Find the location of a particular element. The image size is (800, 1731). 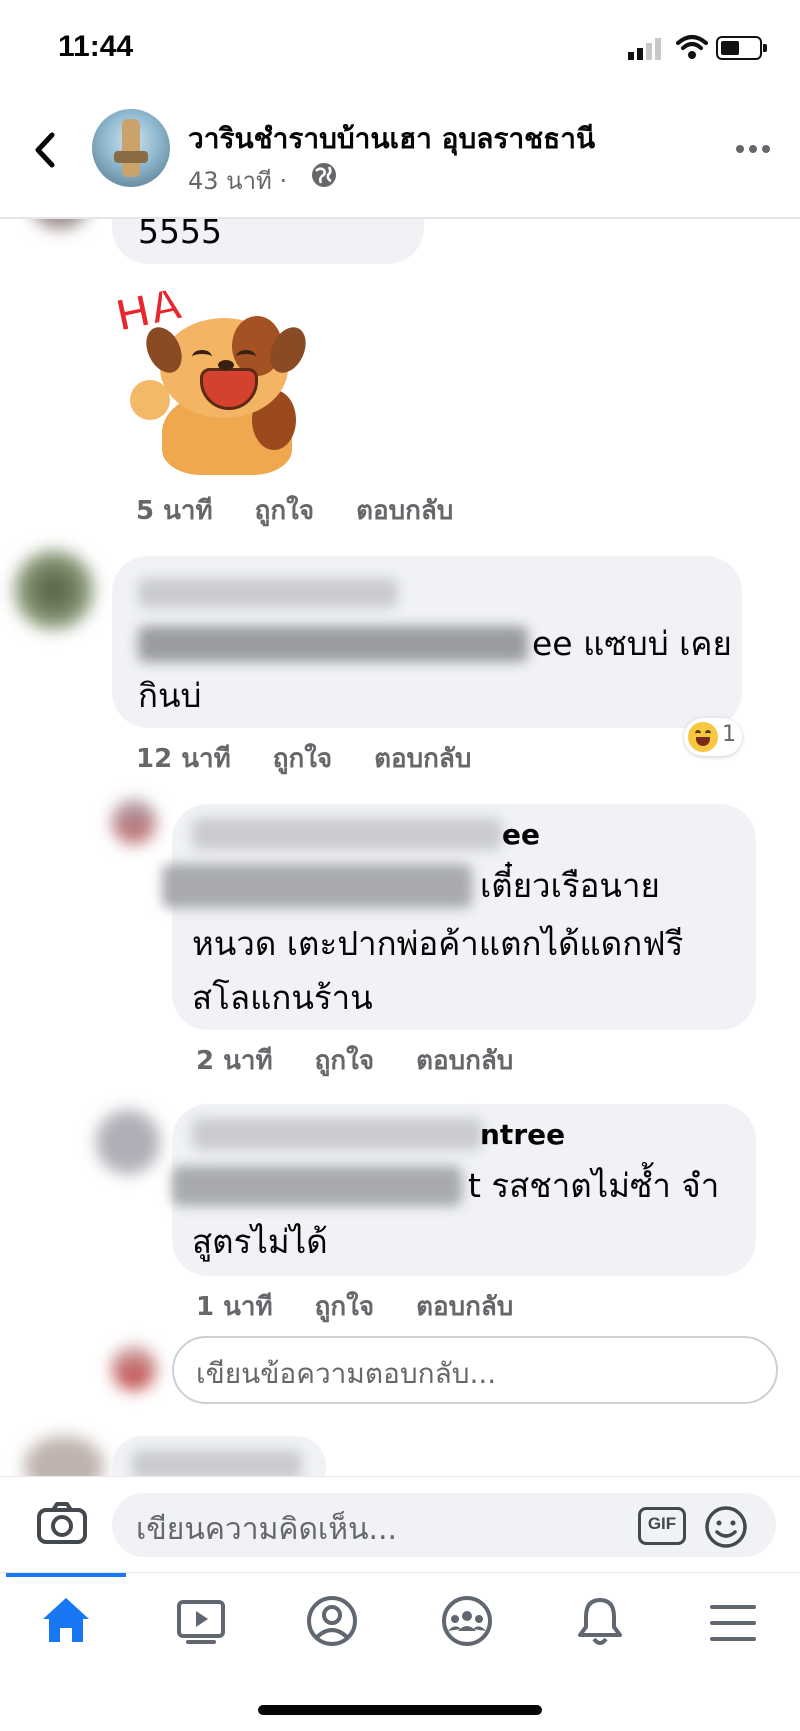

post-time: 43 นาที · is located at coordinates (238, 181).